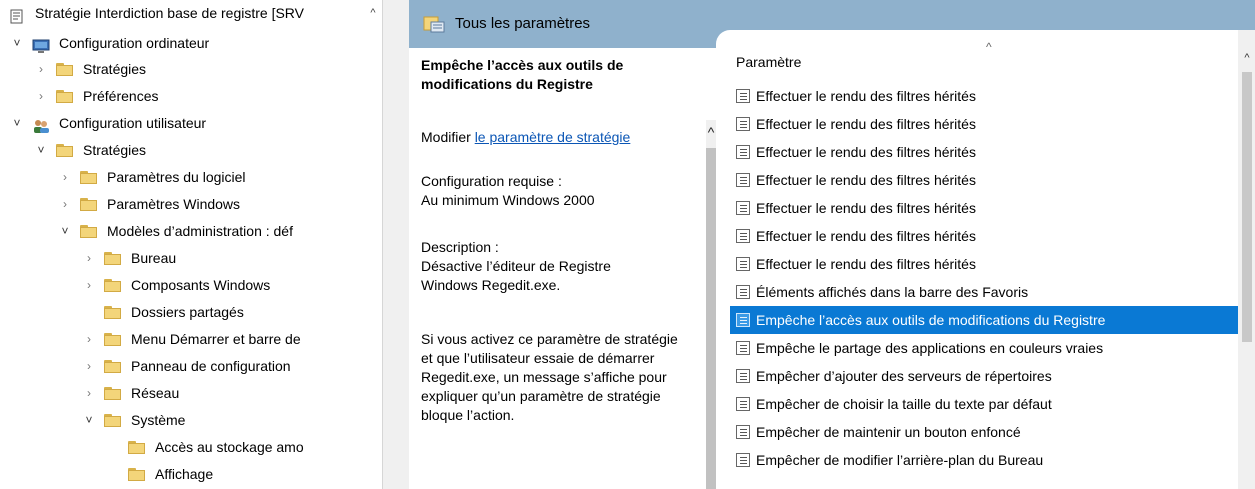 This screenshot has width=1255, height=489. I want to click on tree-item: › Composants Windows, so click(191, 285).